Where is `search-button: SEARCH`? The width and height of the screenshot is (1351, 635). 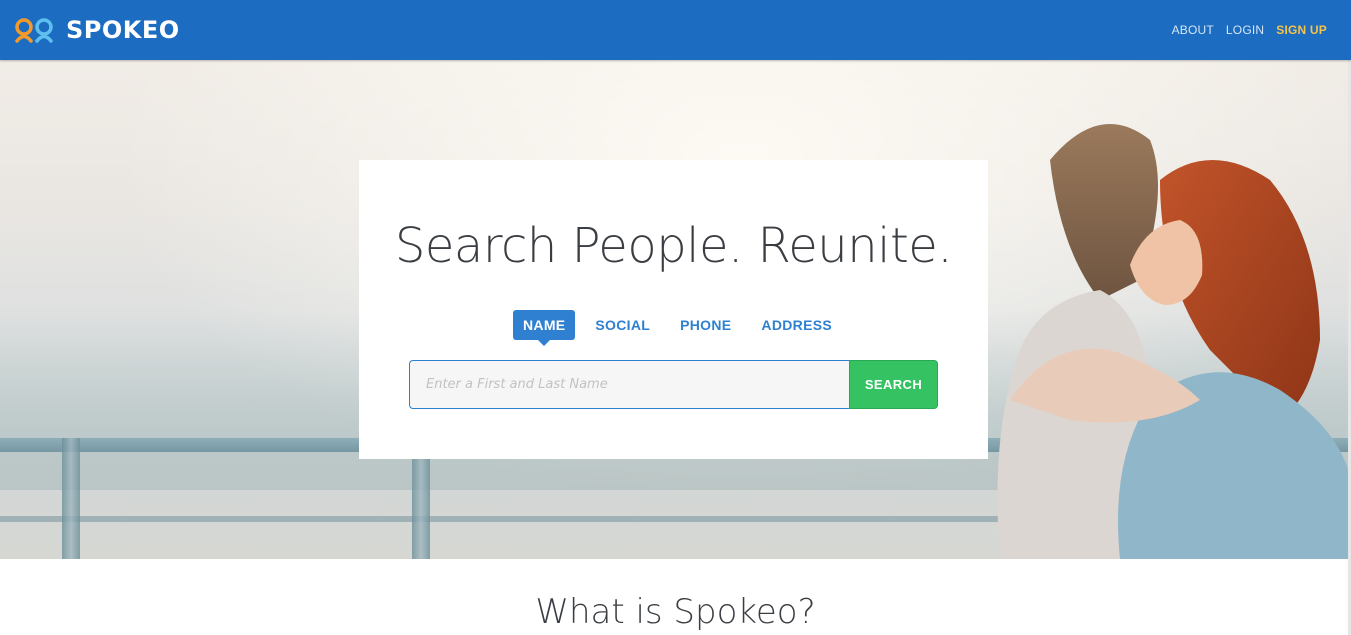 search-button: SEARCH is located at coordinates (893, 384).